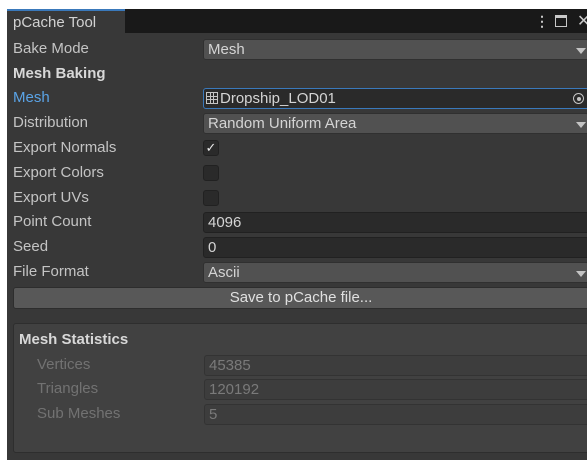 This screenshot has width=587, height=460. What do you see at coordinates (31, 246) in the screenshot?
I see `seed-label: Seed` at bounding box center [31, 246].